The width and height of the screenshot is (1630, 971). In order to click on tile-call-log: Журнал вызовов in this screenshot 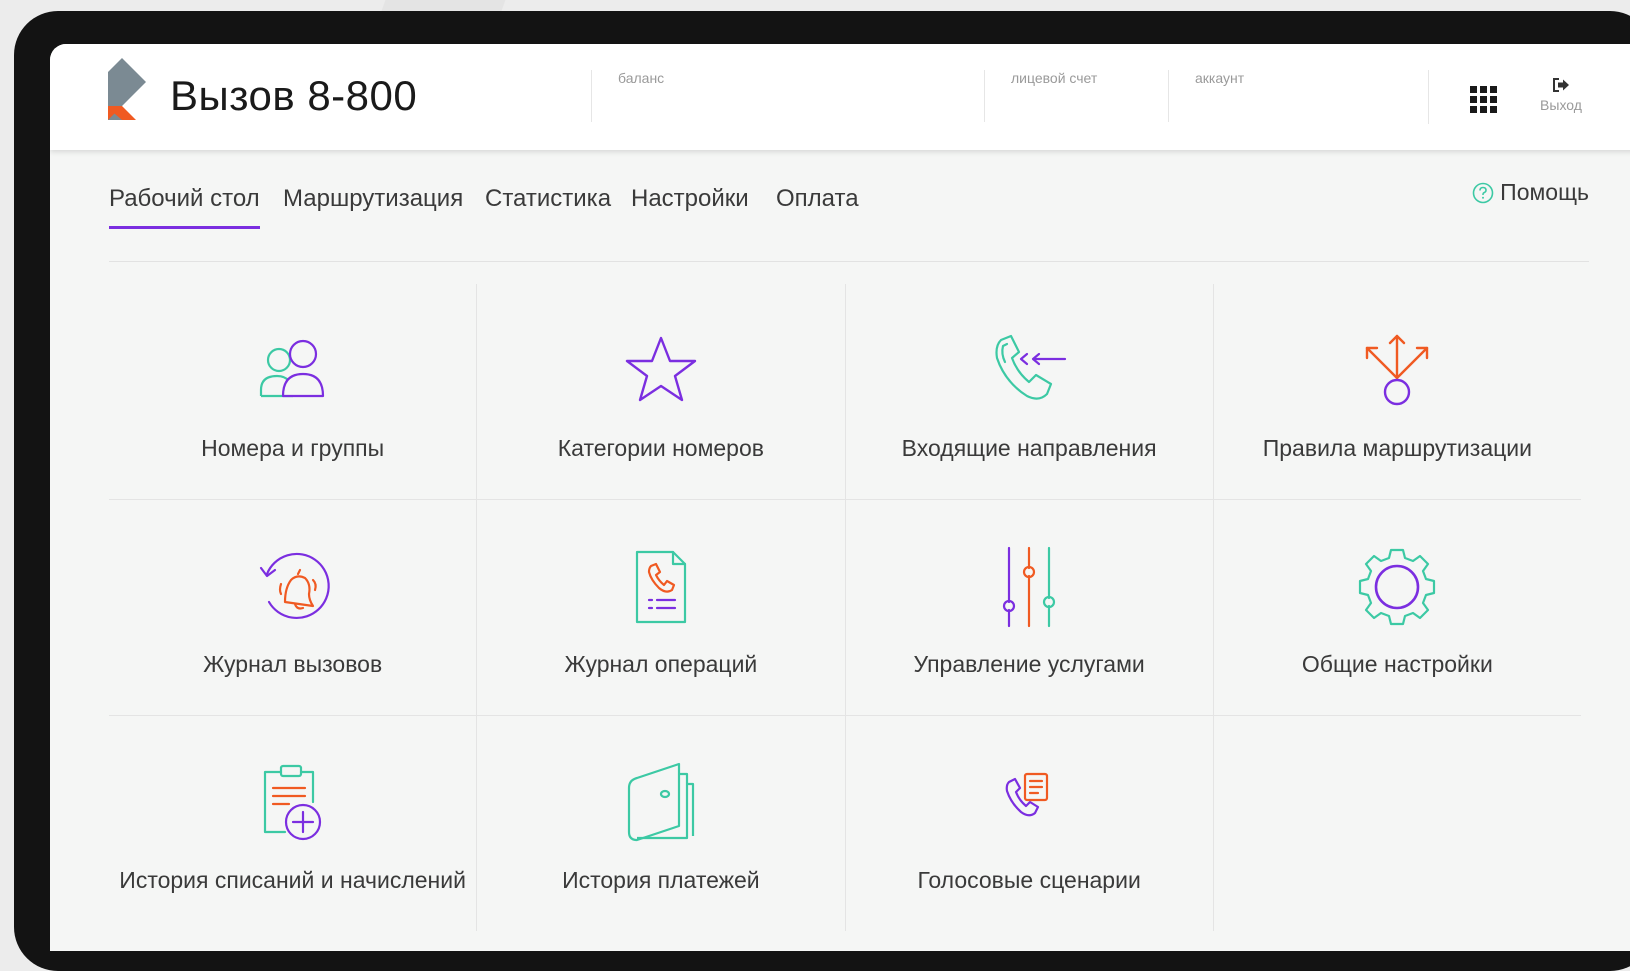, I will do `click(293, 607)`.